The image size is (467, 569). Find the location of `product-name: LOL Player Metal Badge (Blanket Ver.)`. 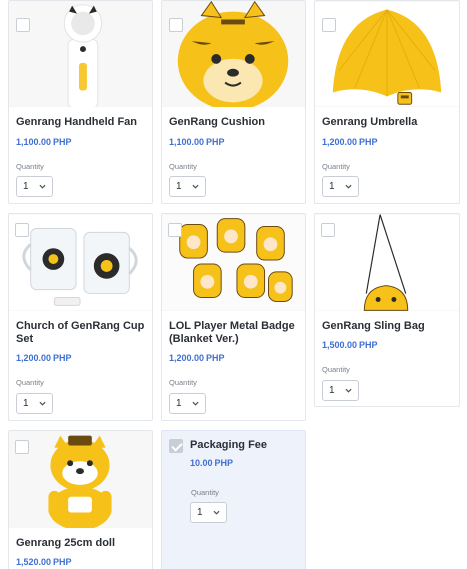

product-name: LOL Player Metal Badge (Blanket Ver.) is located at coordinates (232, 332).